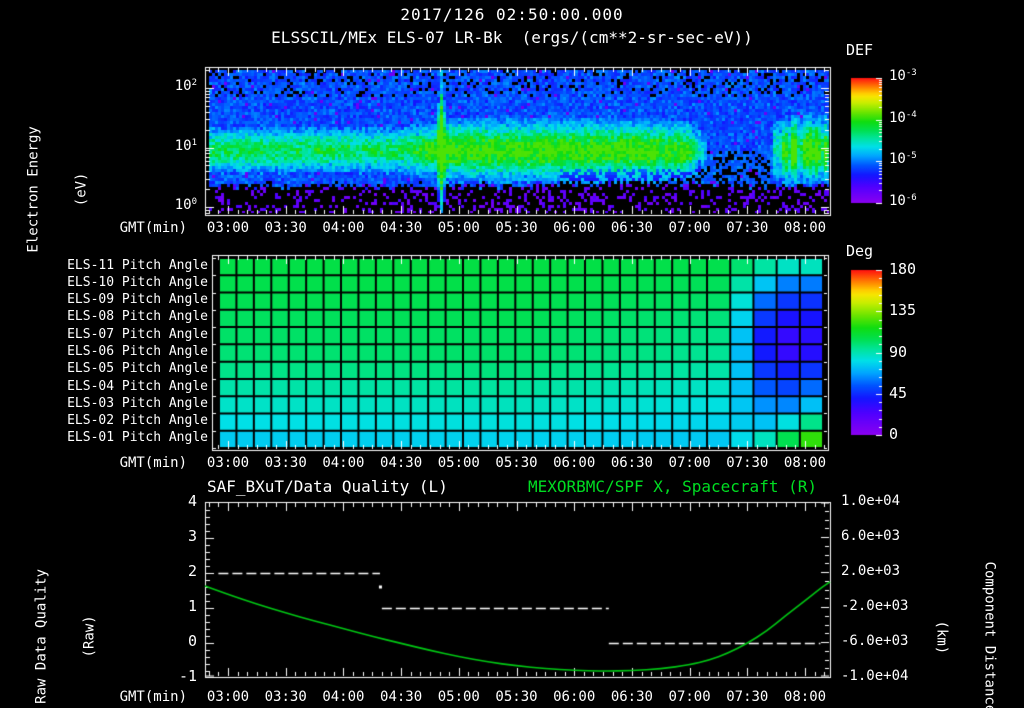  What do you see at coordinates (871, 571) in the screenshot?
I see `distance-right-tick-2: 2.0e+03` at bounding box center [871, 571].